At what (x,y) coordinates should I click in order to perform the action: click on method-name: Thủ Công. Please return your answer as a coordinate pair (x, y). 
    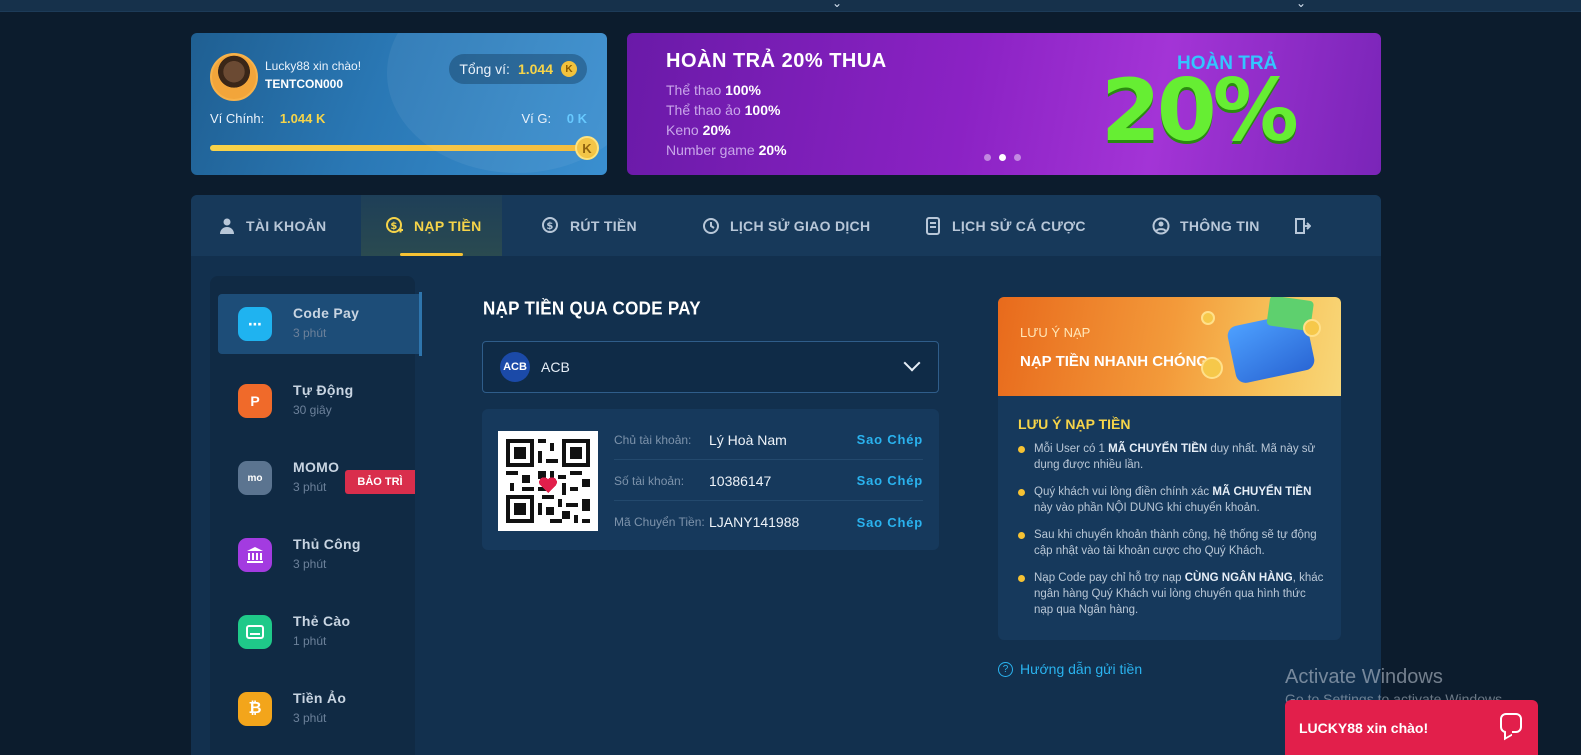
    Looking at the image, I should click on (327, 544).